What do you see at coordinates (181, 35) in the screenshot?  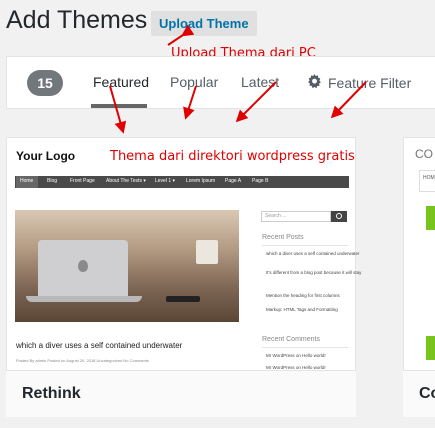 I see `arrow-to-upload` at bounding box center [181, 35].